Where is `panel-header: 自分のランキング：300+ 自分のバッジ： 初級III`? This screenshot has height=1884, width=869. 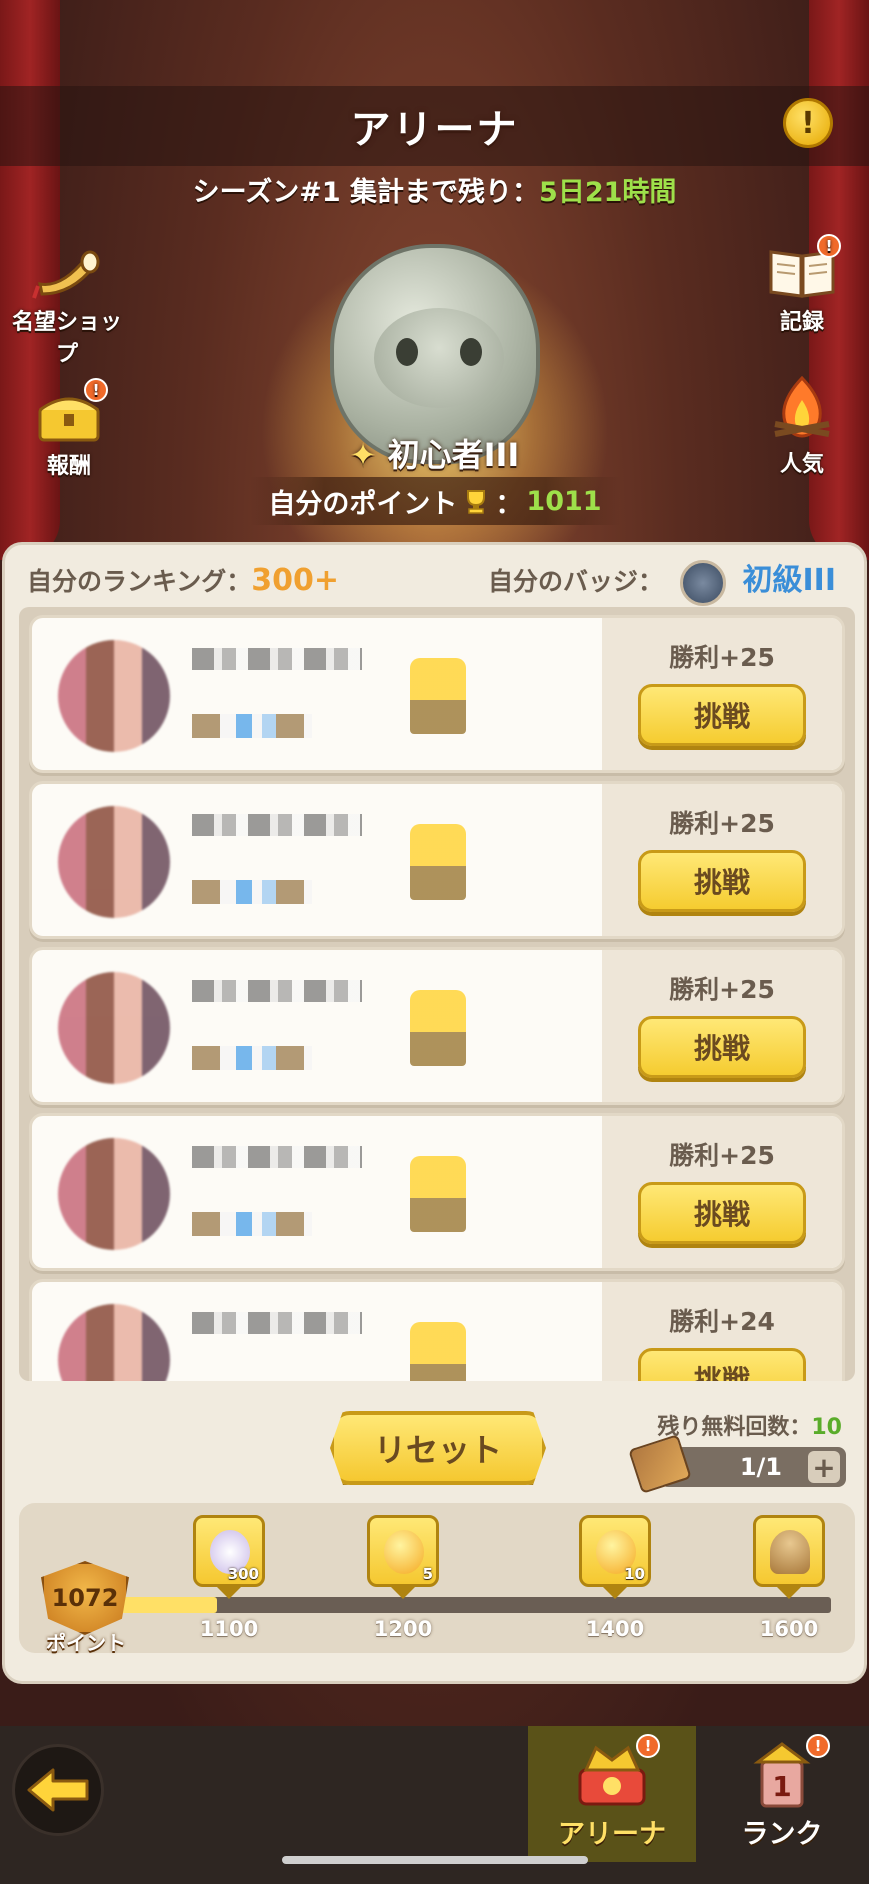 panel-header: 自分のランキング：300+ 自分のバッジ： 初級III is located at coordinates (434, 580).